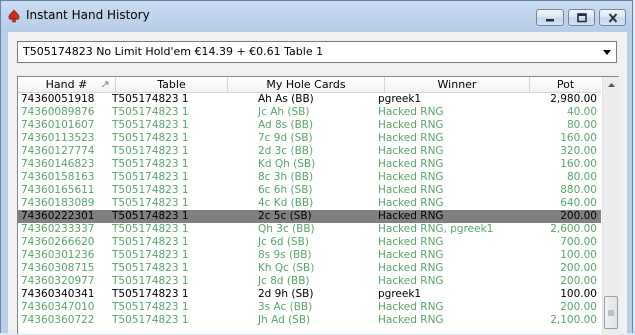  What do you see at coordinates (58, 203) in the screenshot?
I see `hand-number-cell: 74360183089` at bounding box center [58, 203].